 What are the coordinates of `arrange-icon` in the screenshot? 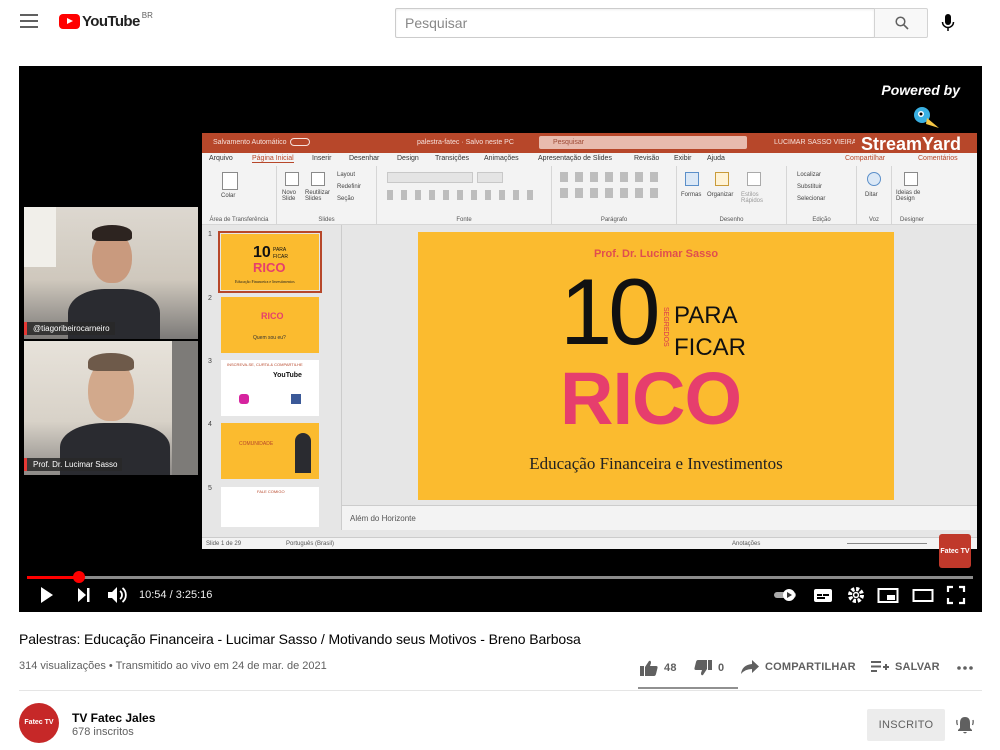 It's located at (722, 179).